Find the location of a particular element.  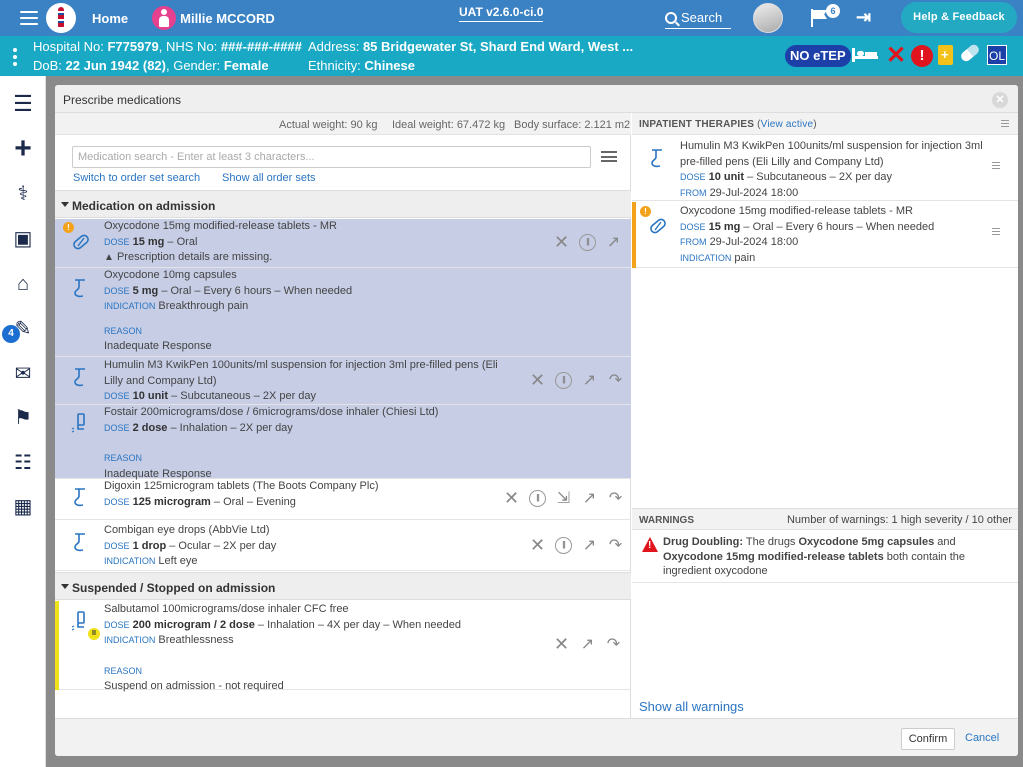

inbox-icon: ✉ is located at coordinates (23, 374).